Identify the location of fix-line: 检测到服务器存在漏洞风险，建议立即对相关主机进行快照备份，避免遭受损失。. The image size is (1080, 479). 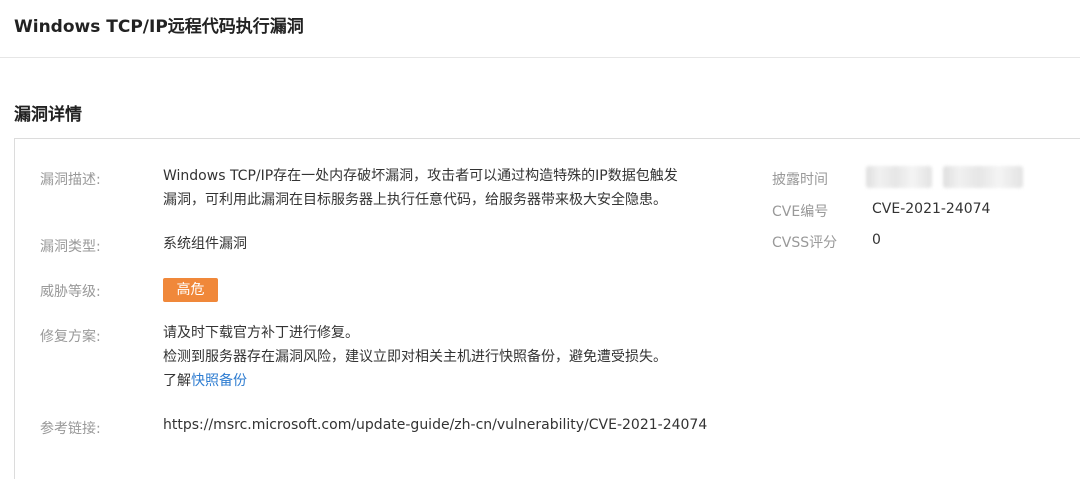
(415, 357).